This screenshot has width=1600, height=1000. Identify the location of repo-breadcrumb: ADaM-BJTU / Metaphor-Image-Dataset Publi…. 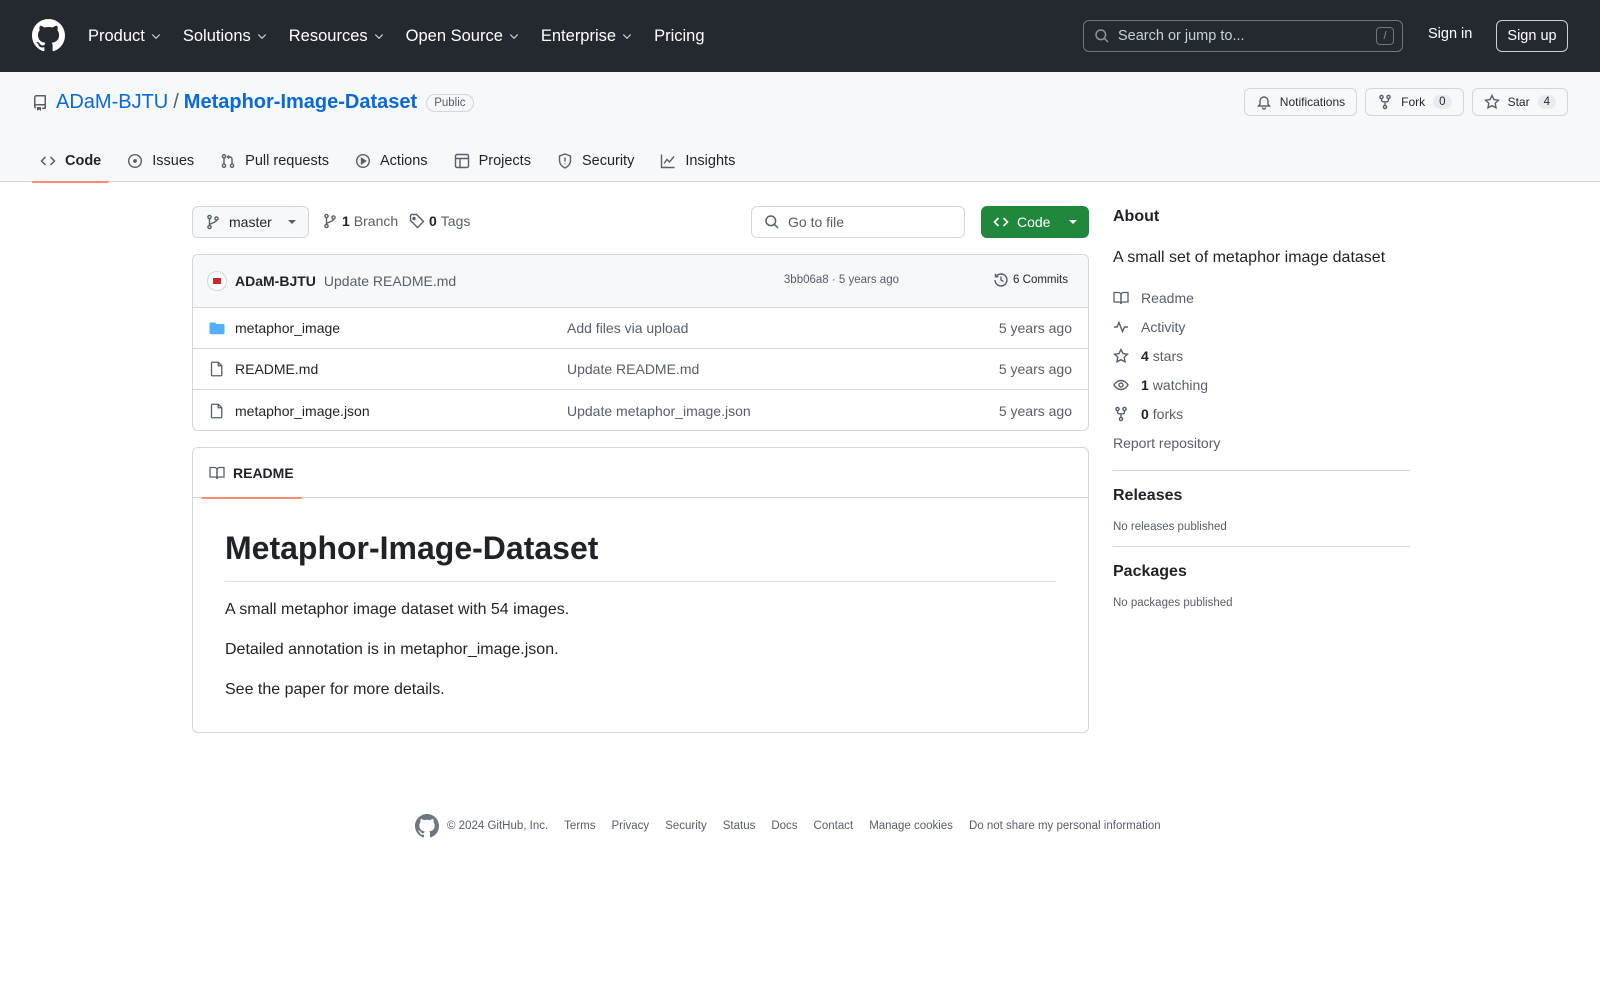
(265, 102).